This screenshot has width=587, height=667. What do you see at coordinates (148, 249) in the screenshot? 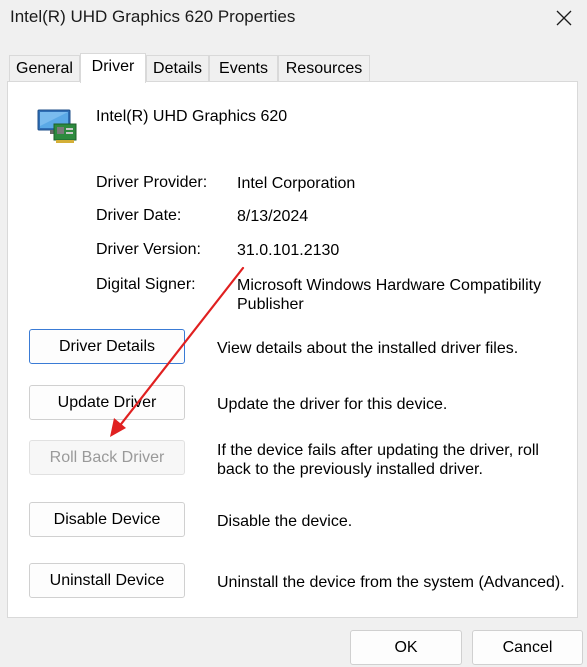
I see `driver-version-label: Driver Version:` at bounding box center [148, 249].